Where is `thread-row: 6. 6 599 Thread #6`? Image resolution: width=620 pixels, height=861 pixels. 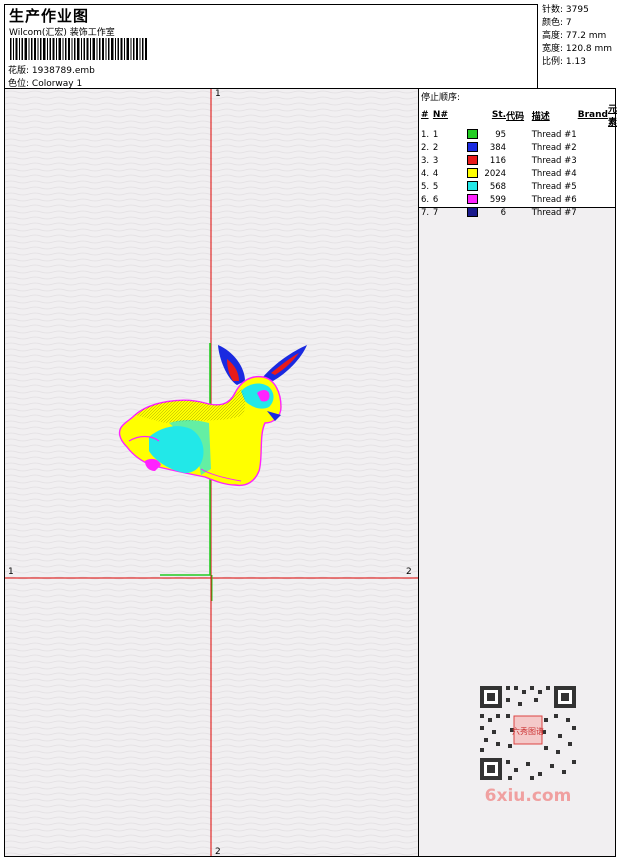
thread-row: 6. 6 599 Thread #6 is located at coordinates (519, 199).